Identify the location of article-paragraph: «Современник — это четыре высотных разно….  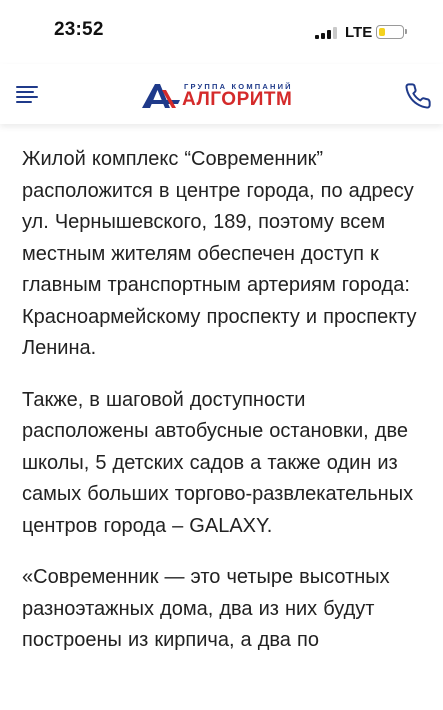
(206, 608).